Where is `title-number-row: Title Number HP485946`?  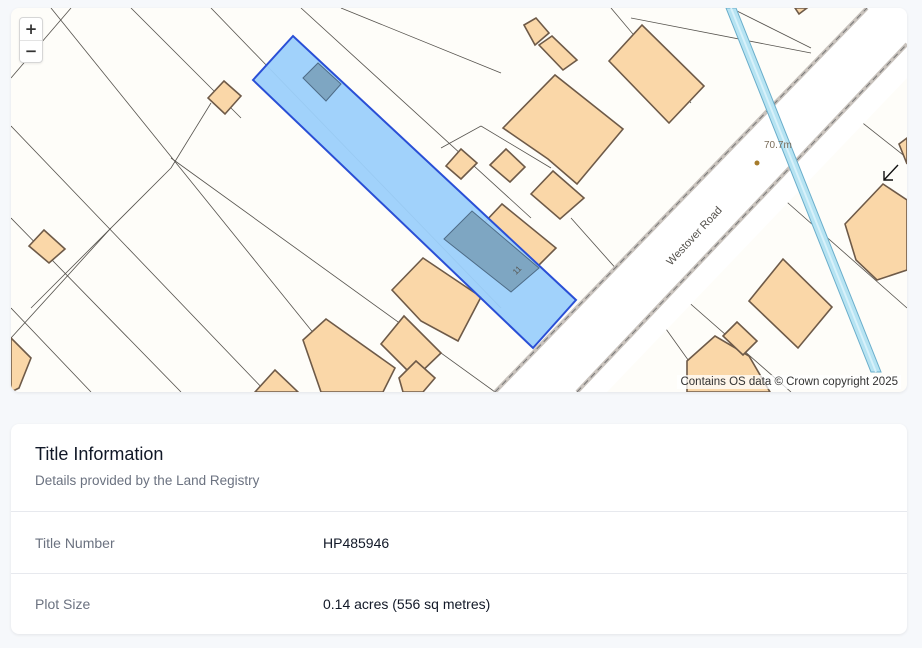
title-number-row: Title Number HP485946 is located at coordinates (459, 542).